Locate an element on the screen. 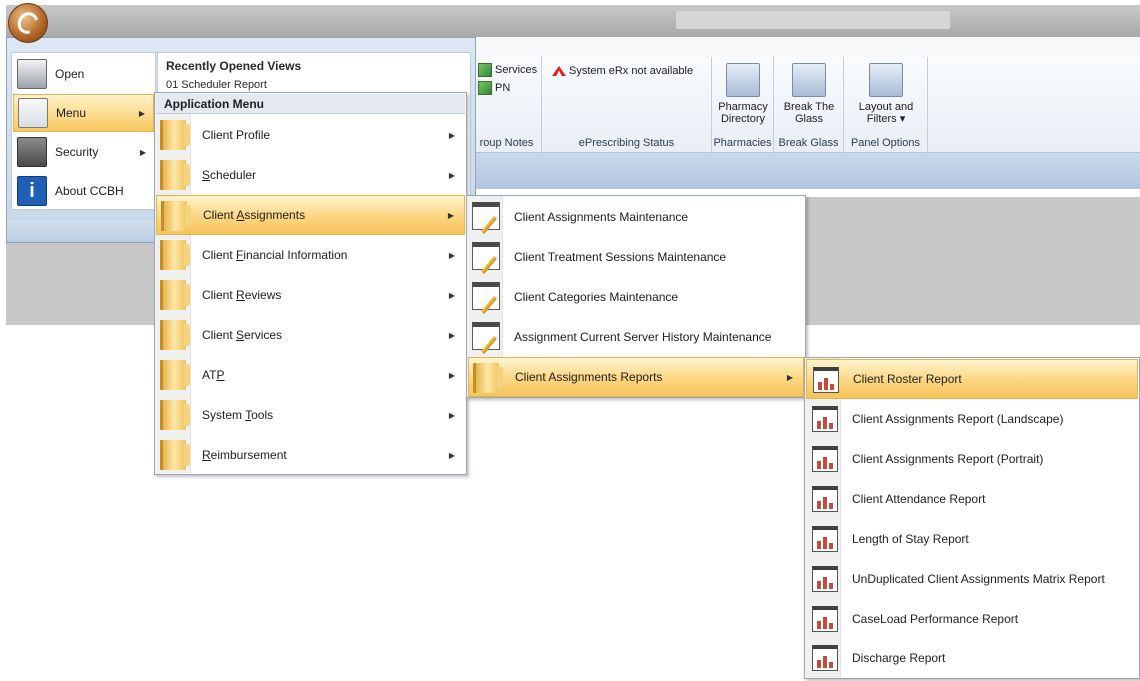 This screenshot has height=681, width=1140. menu-item-client-treatment-sessions-maintenance: Client Treatment Sessions Maintenance is located at coordinates (636, 257).